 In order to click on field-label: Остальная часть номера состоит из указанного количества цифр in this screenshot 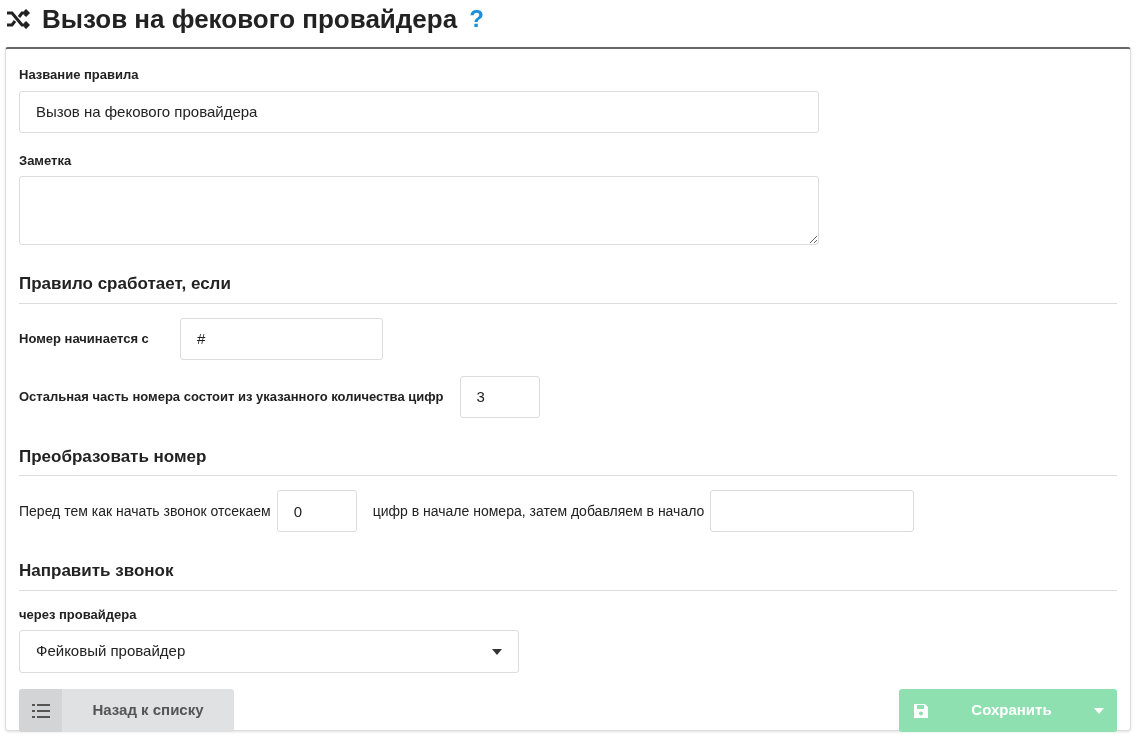, I will do `click(231, 396)`.